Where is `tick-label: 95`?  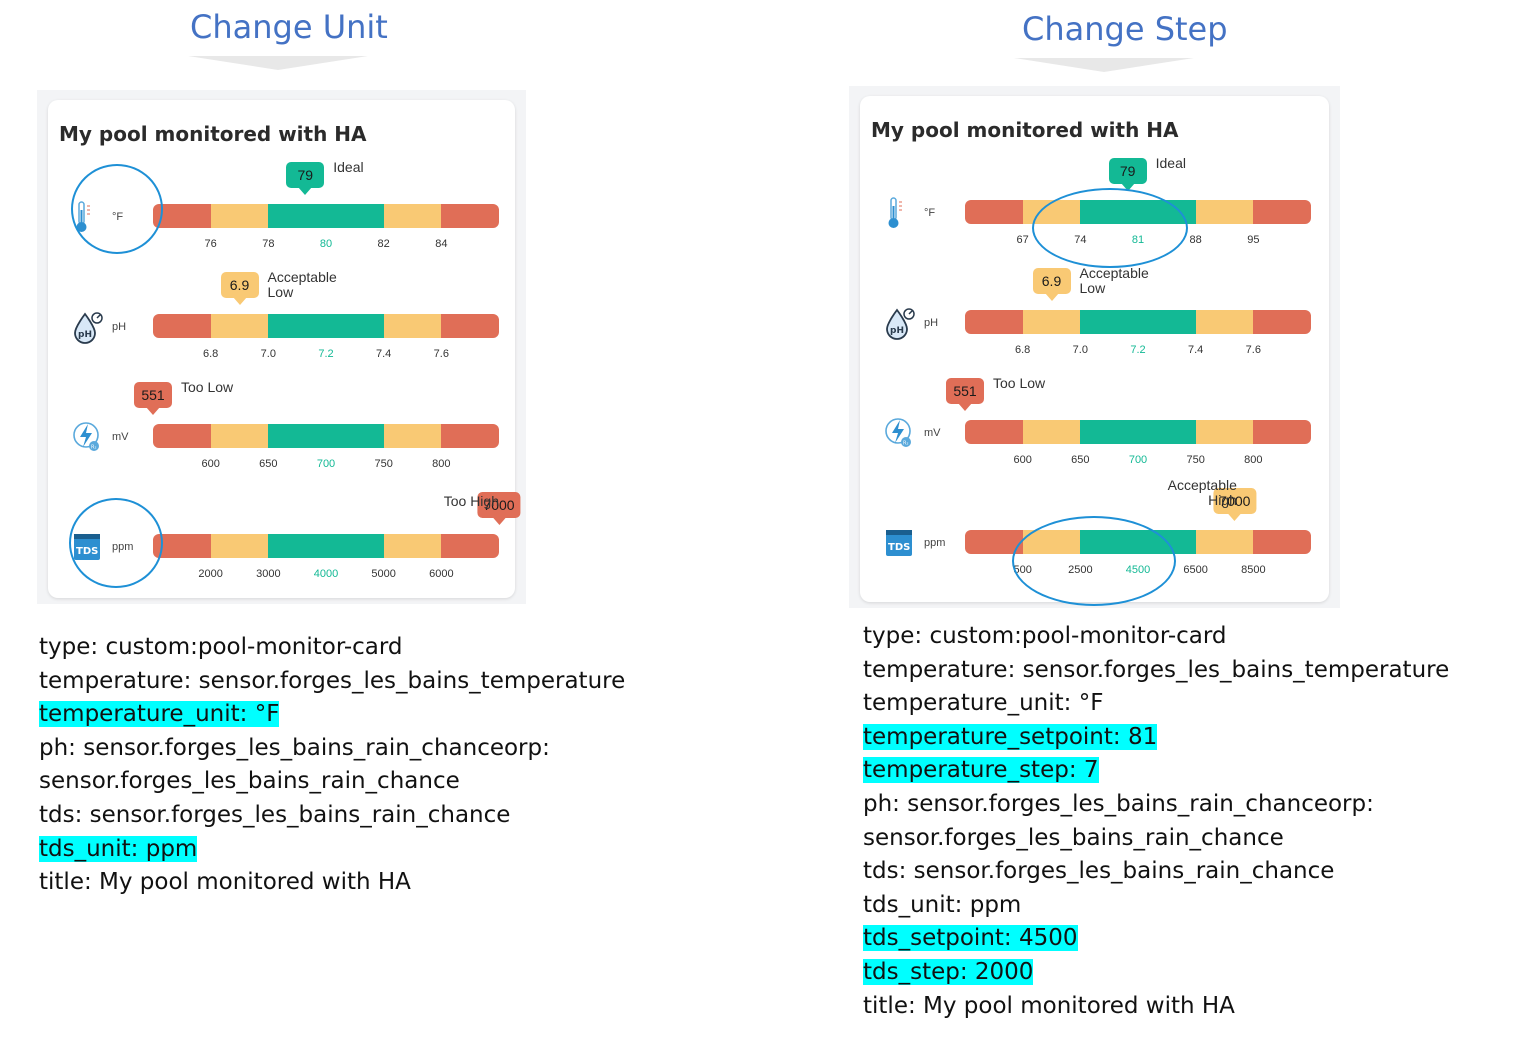 tick-label: 95 is located at coordinates (1253, 240).